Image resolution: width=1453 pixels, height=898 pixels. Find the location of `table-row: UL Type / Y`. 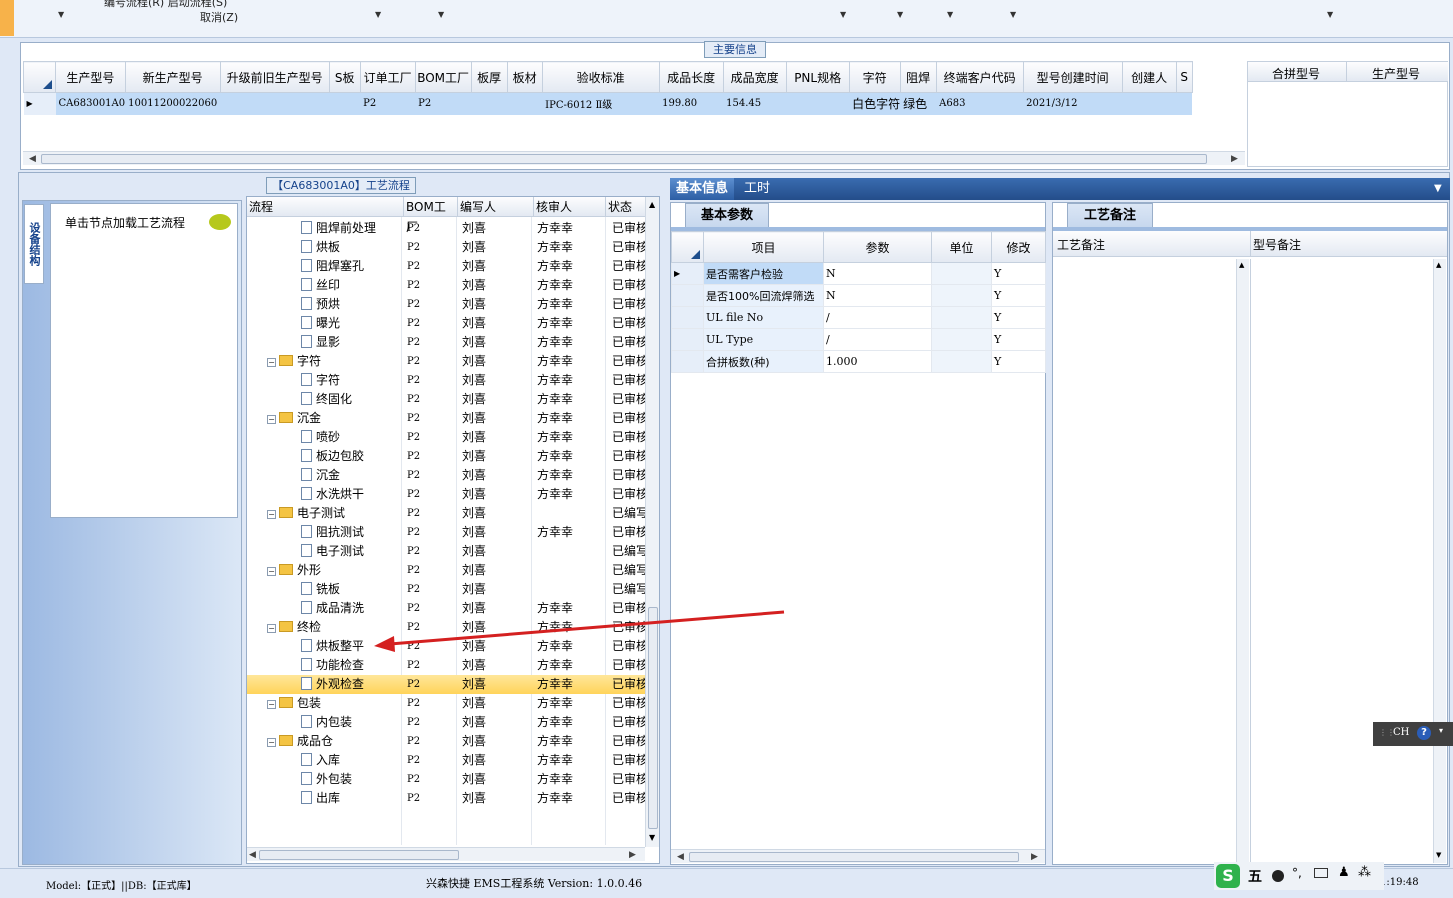

table-row: UL Type / Y is located at coordinates (858, 339).